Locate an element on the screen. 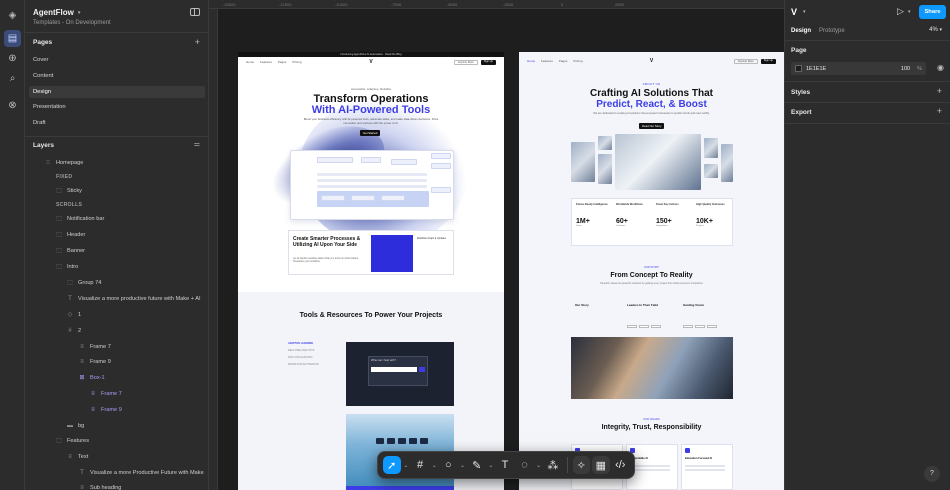 The image size is (950, 490). present-icon: ▷ is located at coordinates (900, 11).